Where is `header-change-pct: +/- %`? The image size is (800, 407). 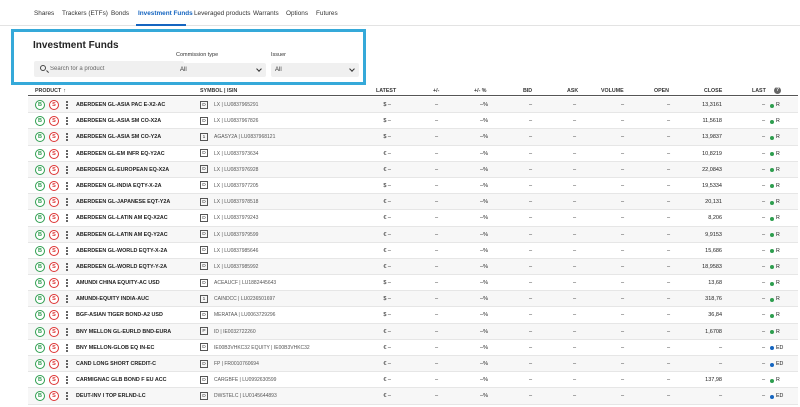
header-change-pct: +/- % is located at coordinates (480, 91).